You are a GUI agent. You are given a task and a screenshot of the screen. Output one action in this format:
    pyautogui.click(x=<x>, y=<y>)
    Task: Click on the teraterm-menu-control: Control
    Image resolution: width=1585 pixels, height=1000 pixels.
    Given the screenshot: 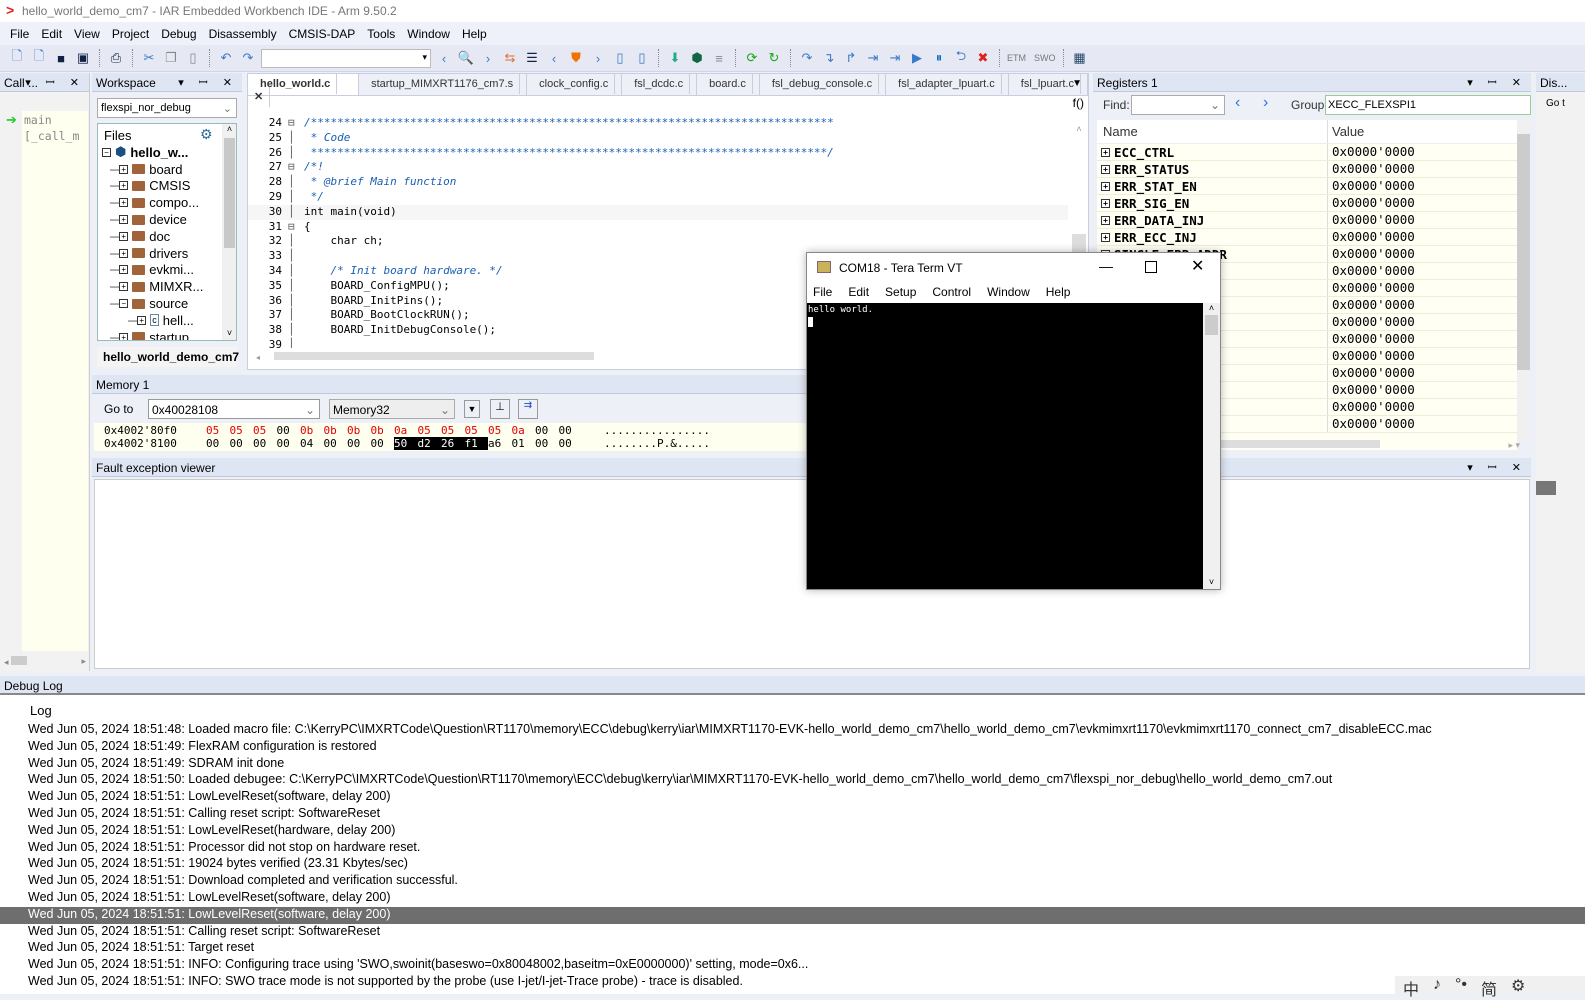 What is the action you would take?
    pyautogui.click(x=955, y=292)
    